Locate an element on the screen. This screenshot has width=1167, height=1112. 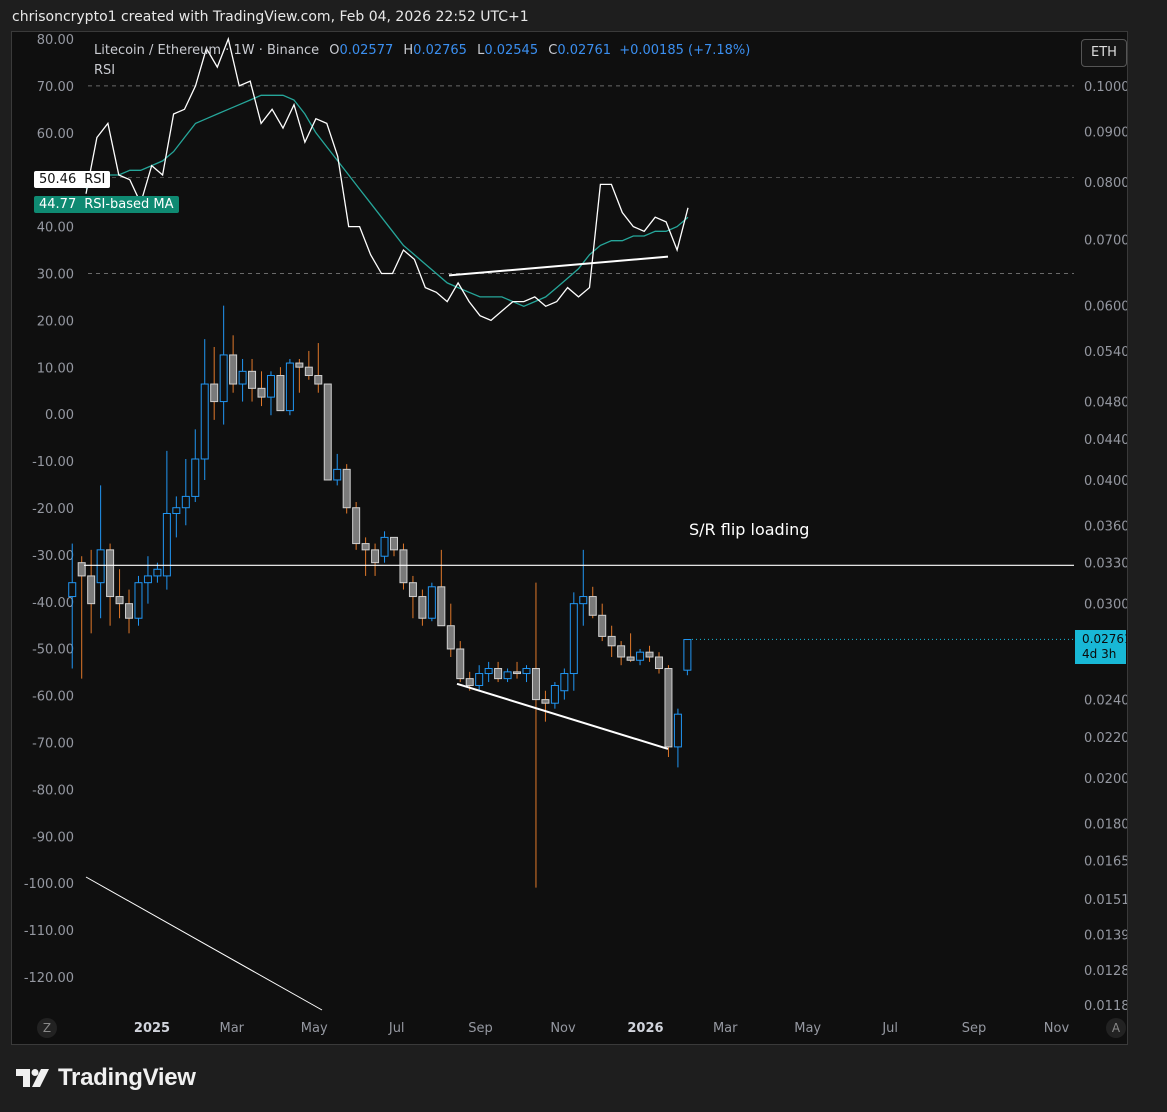
open-value: 0.02577 is located at coordinates (366, 50).